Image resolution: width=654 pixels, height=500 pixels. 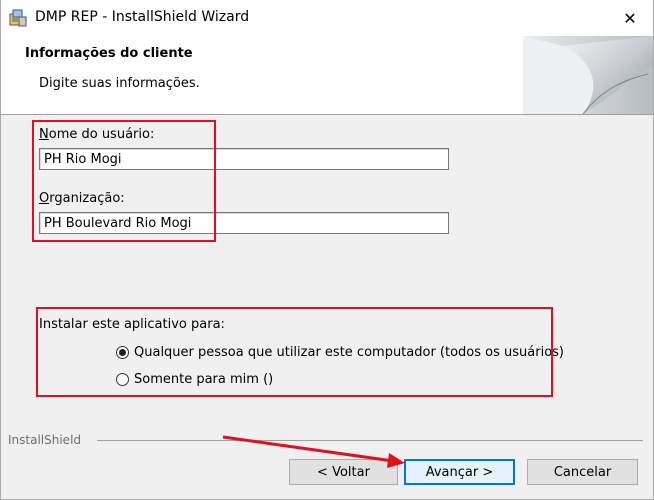 I want to click on close-icon: ✕, so click(x=629, y=18).